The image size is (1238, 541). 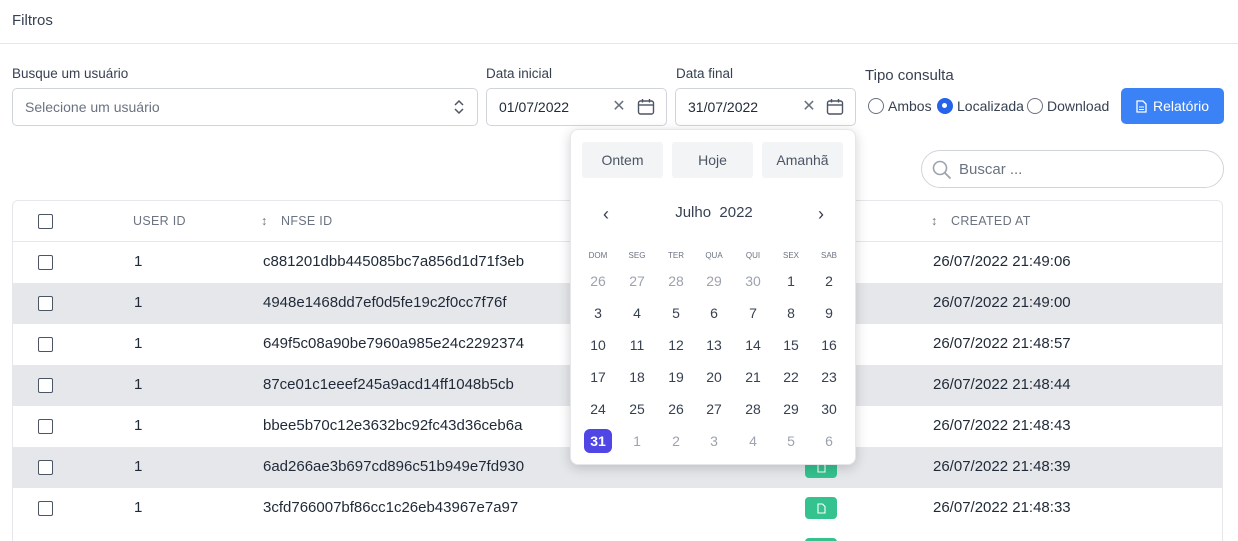 I want to click on radio-localizada: Localizada, so click(x=980, y=106).